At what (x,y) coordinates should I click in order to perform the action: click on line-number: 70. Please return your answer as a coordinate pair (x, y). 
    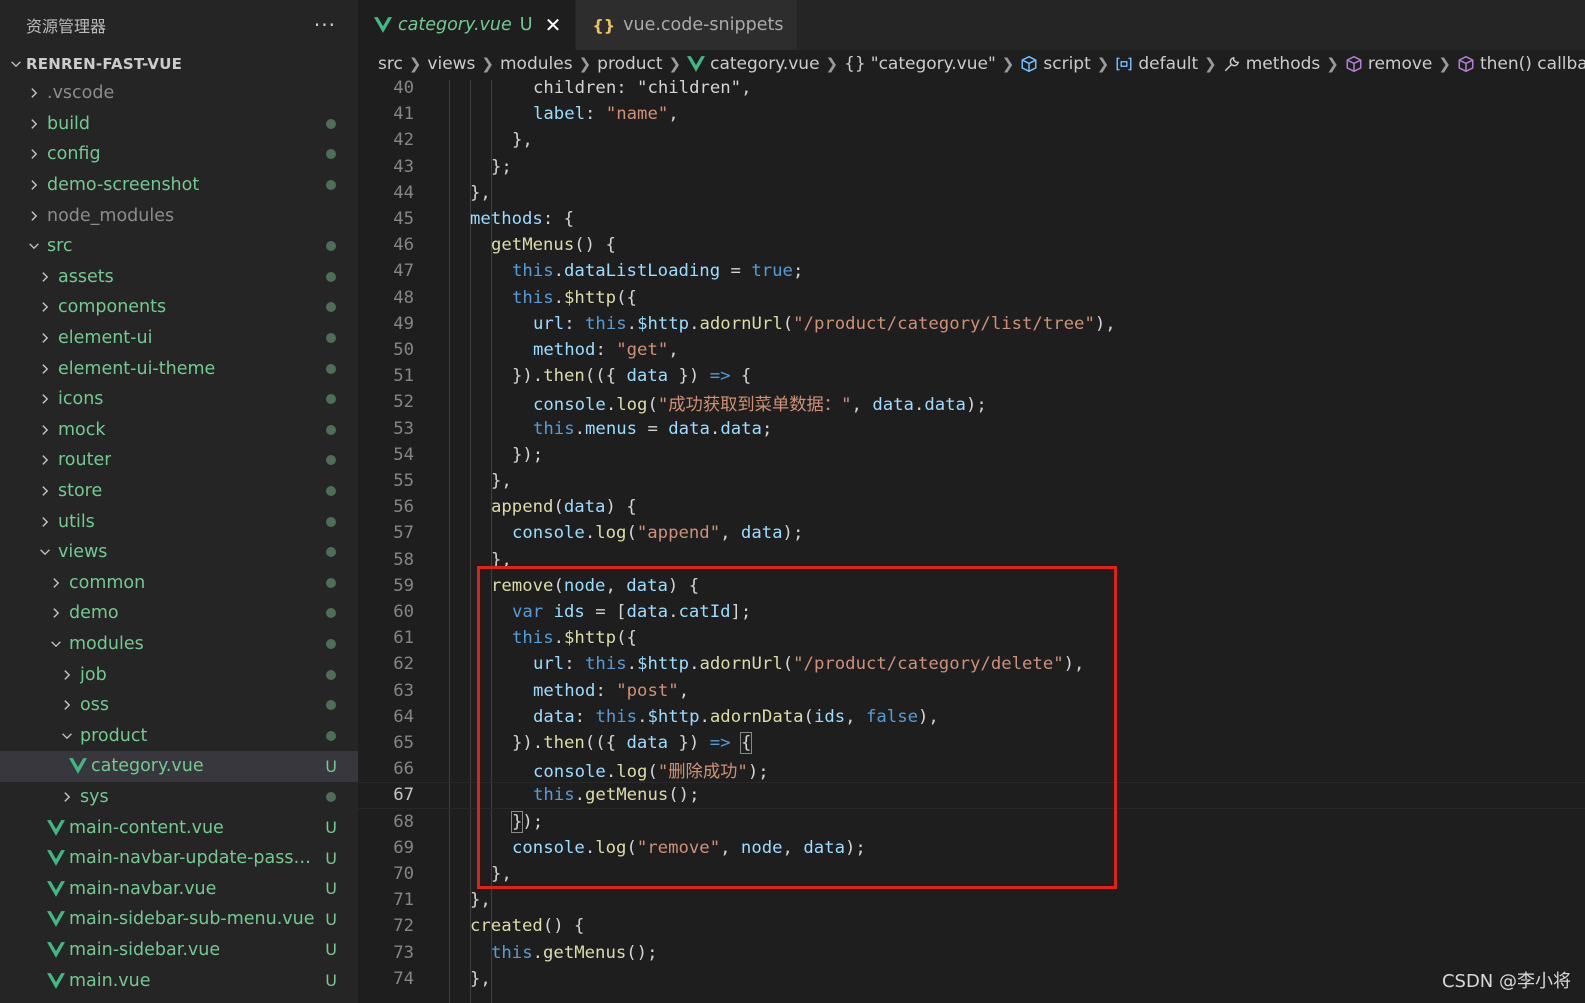
    Looking at the image, I should click on (403, 874).